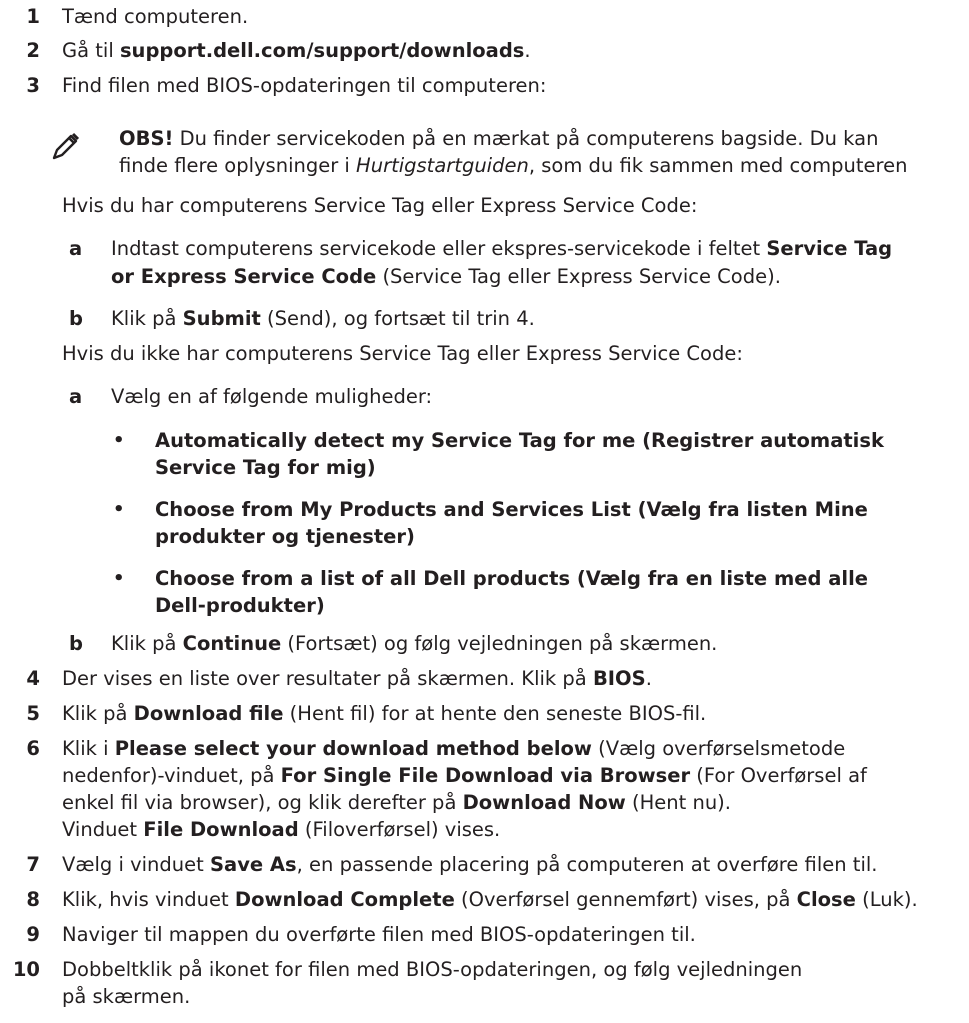 This screenshot has width=969, height=1023. I want to click on step-number: 10, so click(26, 969).